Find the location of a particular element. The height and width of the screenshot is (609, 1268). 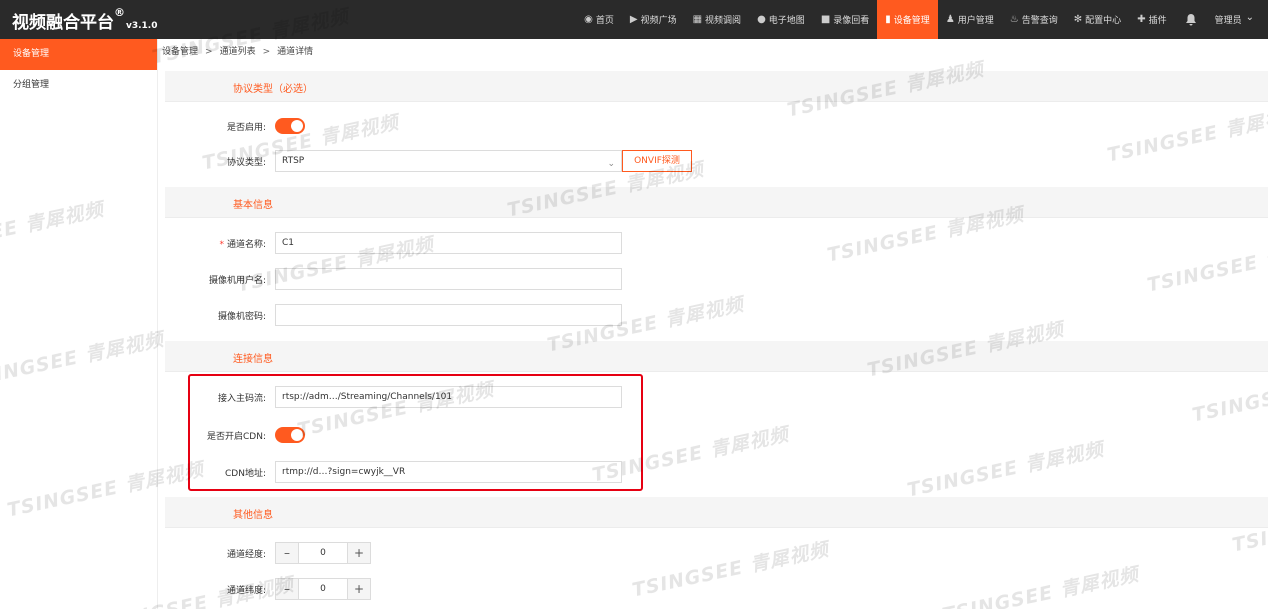

nav-label: 告警查询 is located at coordinates (1039, 21).